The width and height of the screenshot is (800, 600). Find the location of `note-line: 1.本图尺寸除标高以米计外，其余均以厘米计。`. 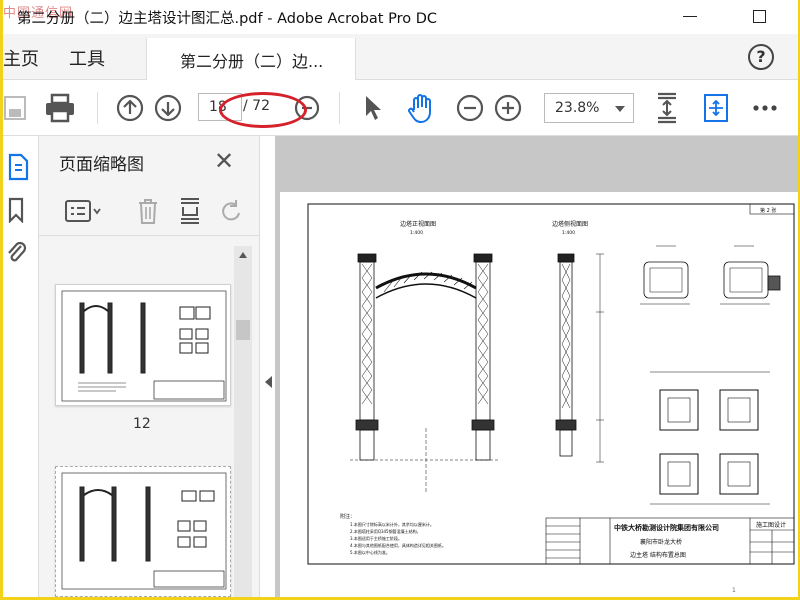

note-line: 1.本图尺寸除标高以米计外，其余均以厘米计。 is located at coordinates (392, 524).